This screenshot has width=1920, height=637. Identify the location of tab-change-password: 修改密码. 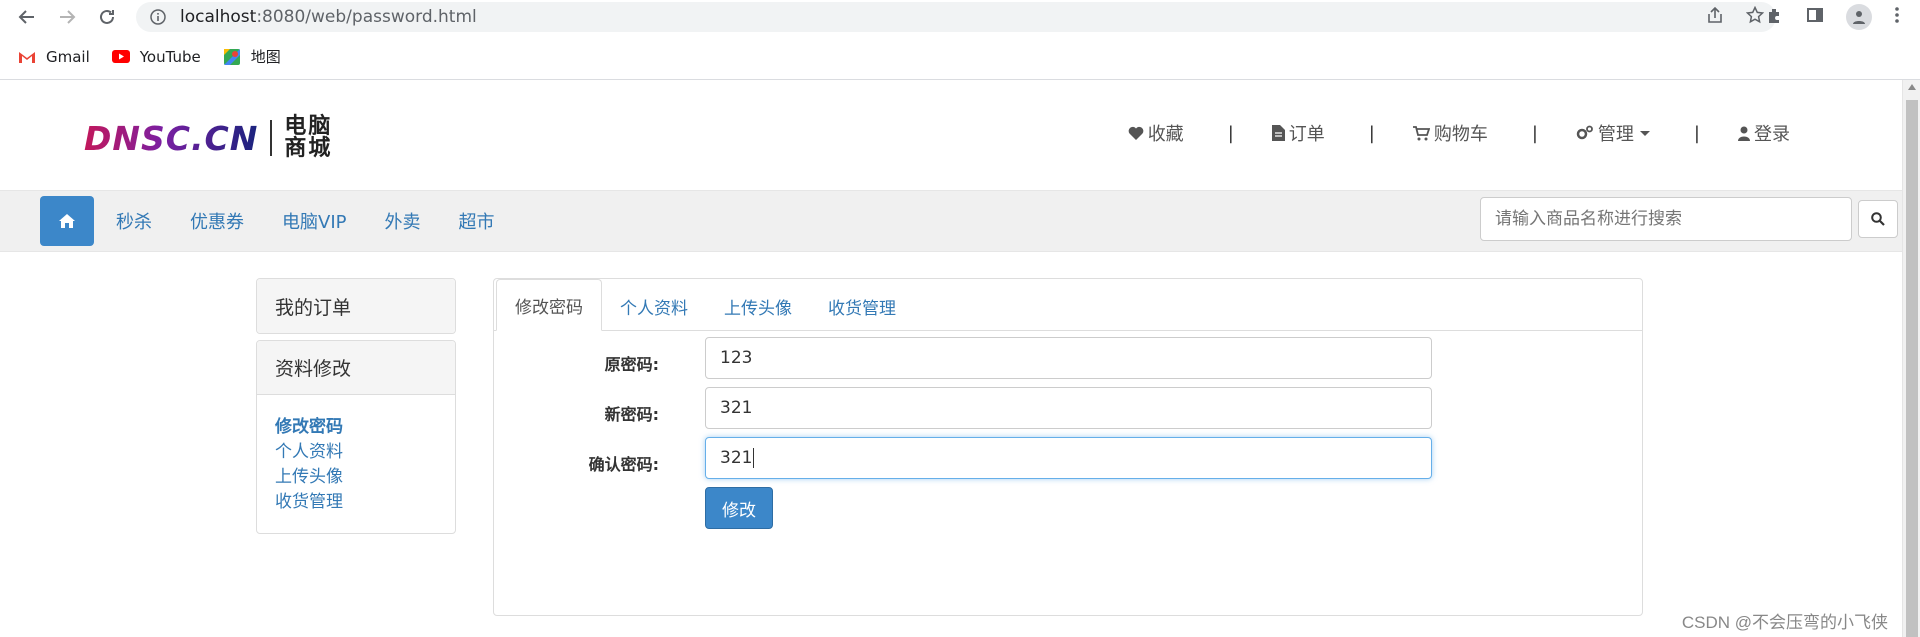
(549, 305).